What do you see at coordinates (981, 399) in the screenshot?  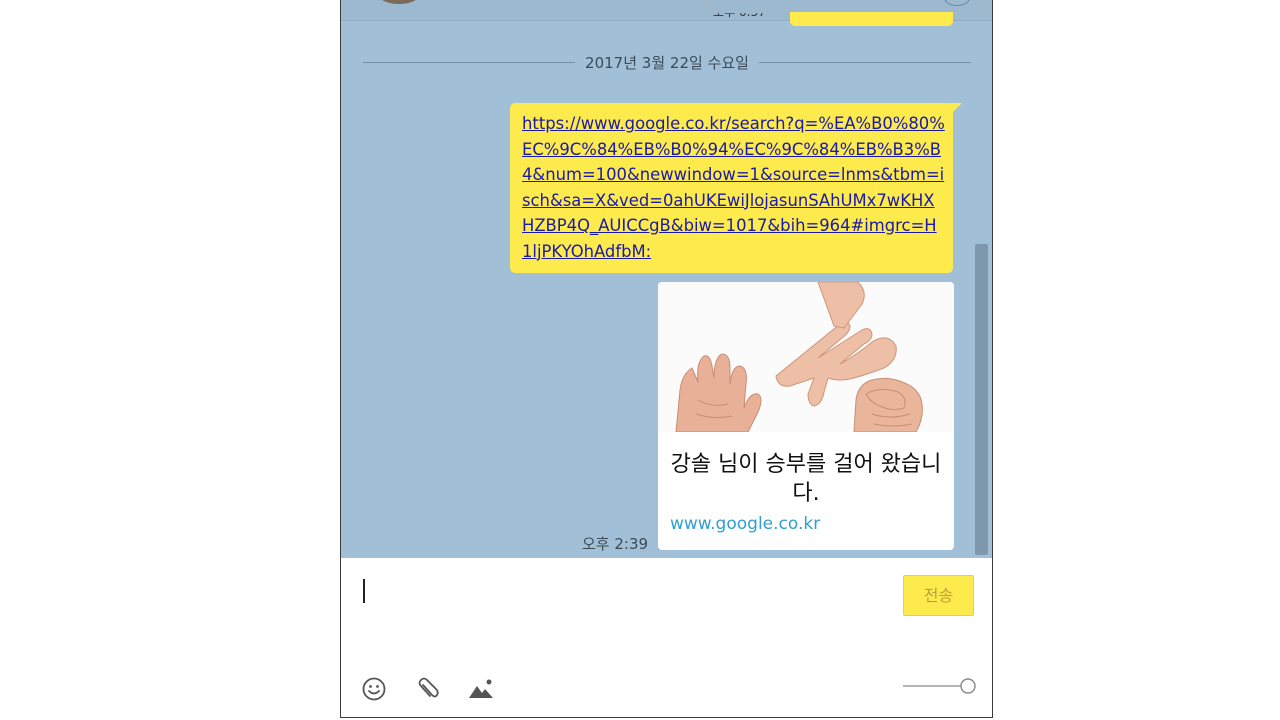 I see `scrollbar-thumb` at bounding box center [981, 399].